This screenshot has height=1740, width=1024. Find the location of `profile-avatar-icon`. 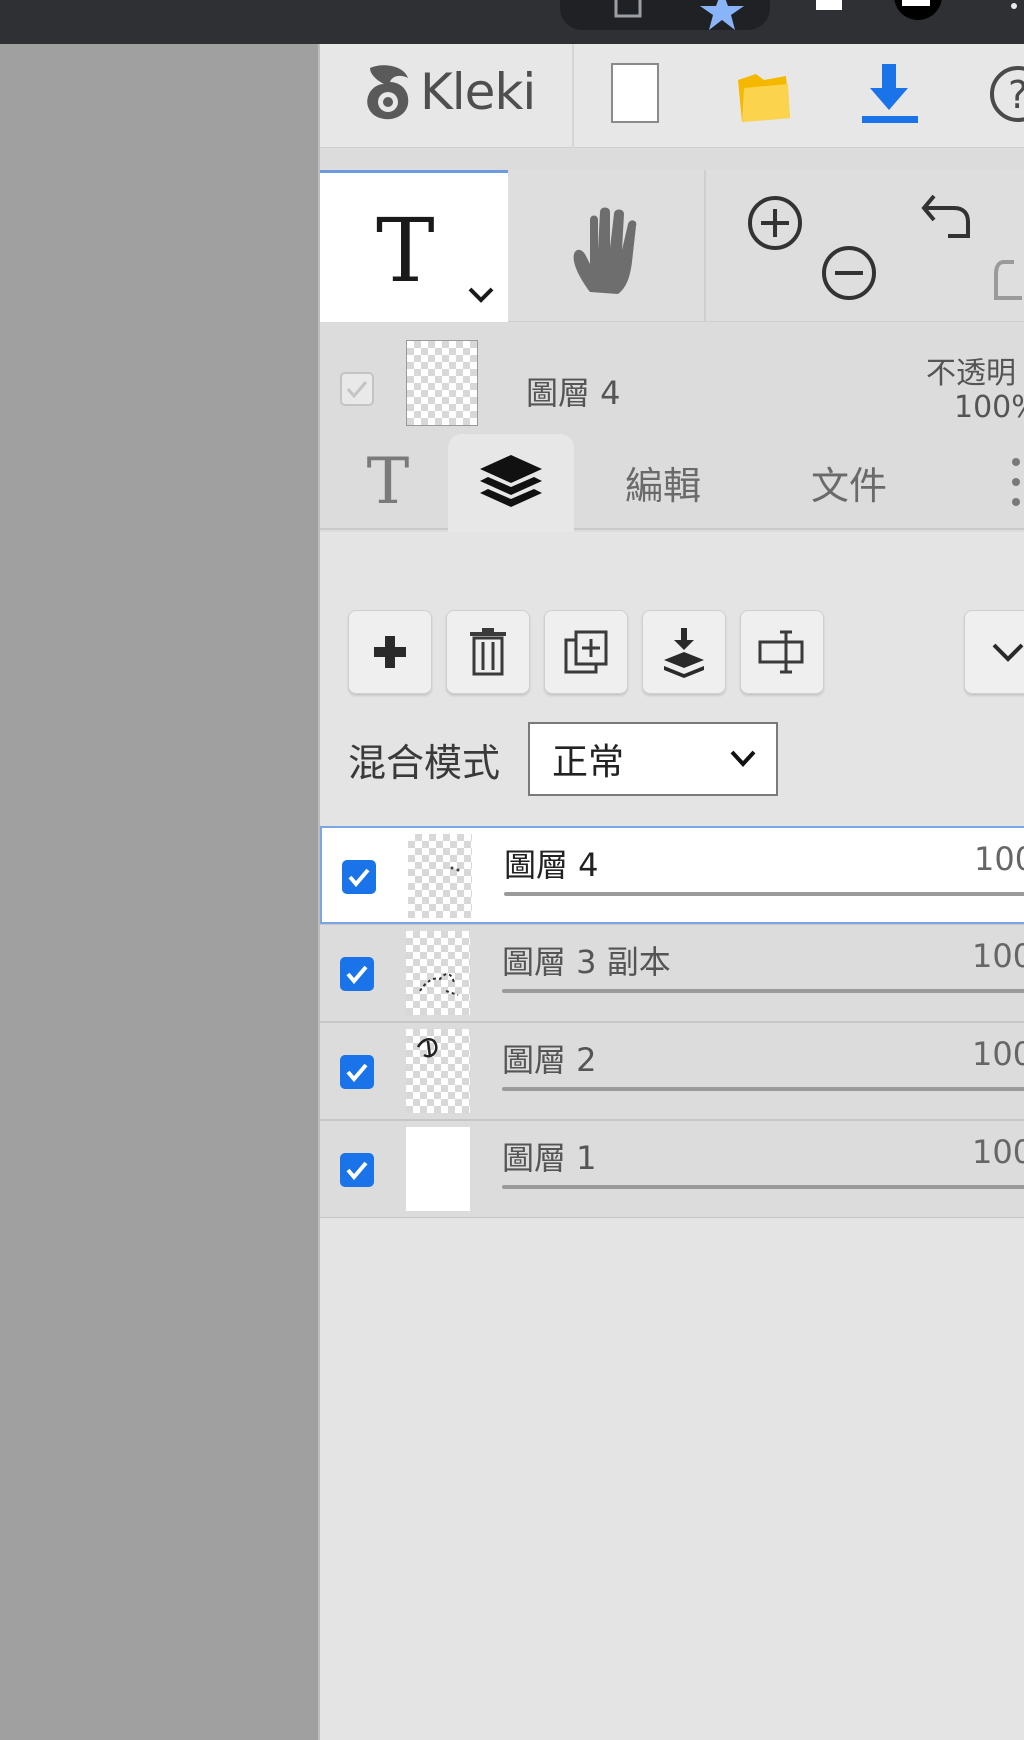

profile-avatar-icon is located at coordinates (918, 15).